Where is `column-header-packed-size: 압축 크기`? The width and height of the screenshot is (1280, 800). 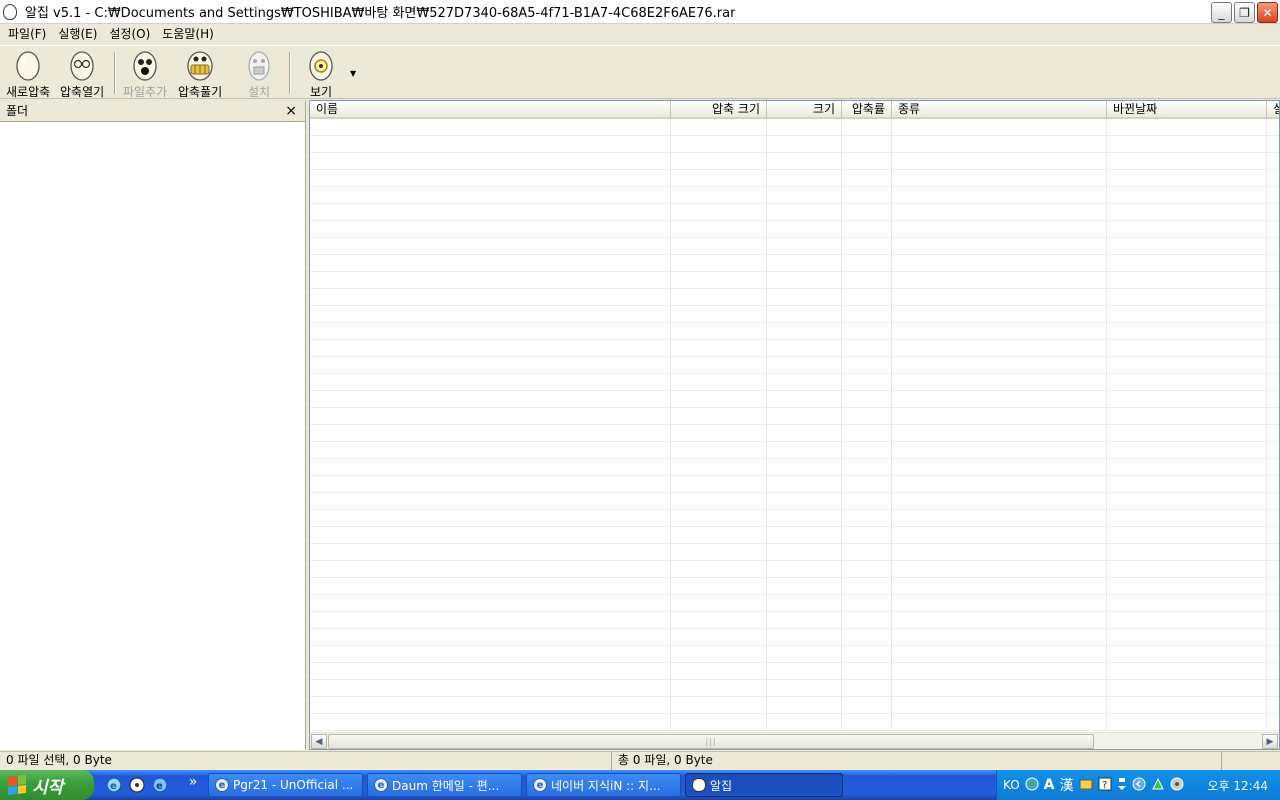
column-header-packed-size: 압축 크기 is located at coordinates (719, 109).